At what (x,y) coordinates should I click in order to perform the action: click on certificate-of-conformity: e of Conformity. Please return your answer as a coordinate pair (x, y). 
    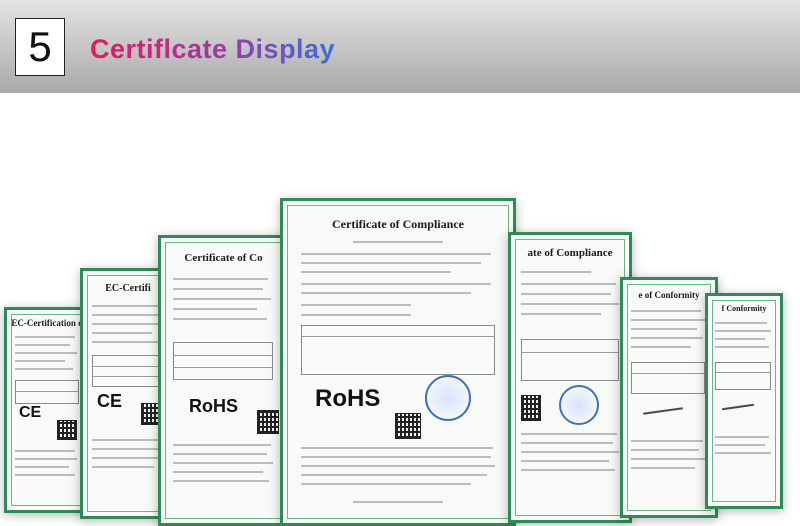
    Looking at the image, I should click on (669, 397).